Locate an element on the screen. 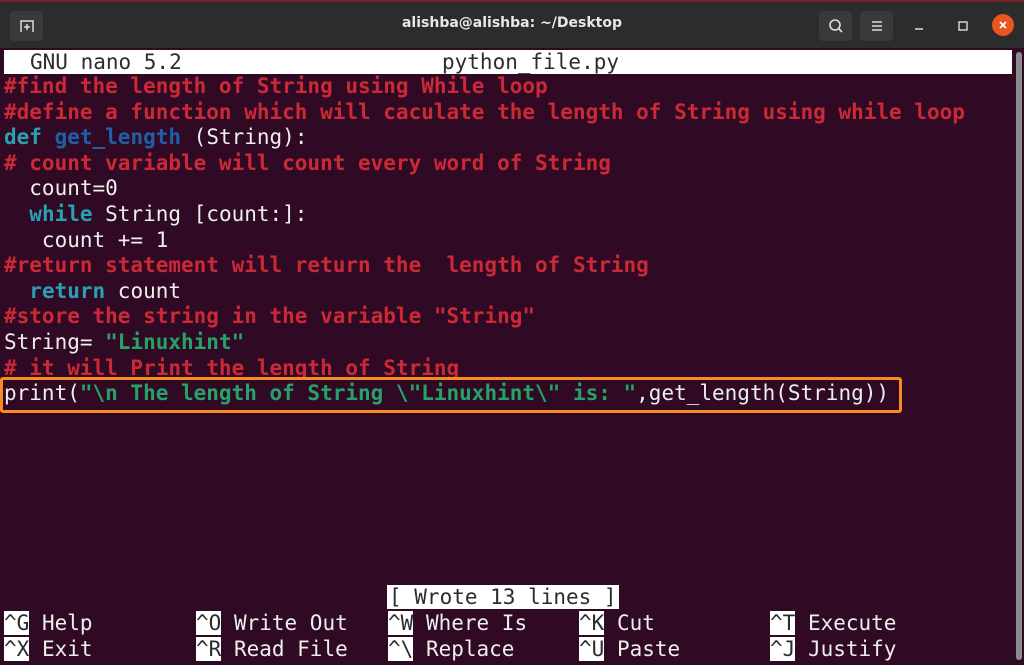 This screenshot has width=1024, height=665. nano-header-bar: GNU nano 5.2 python_file.py is located at coordinates (508, 62).